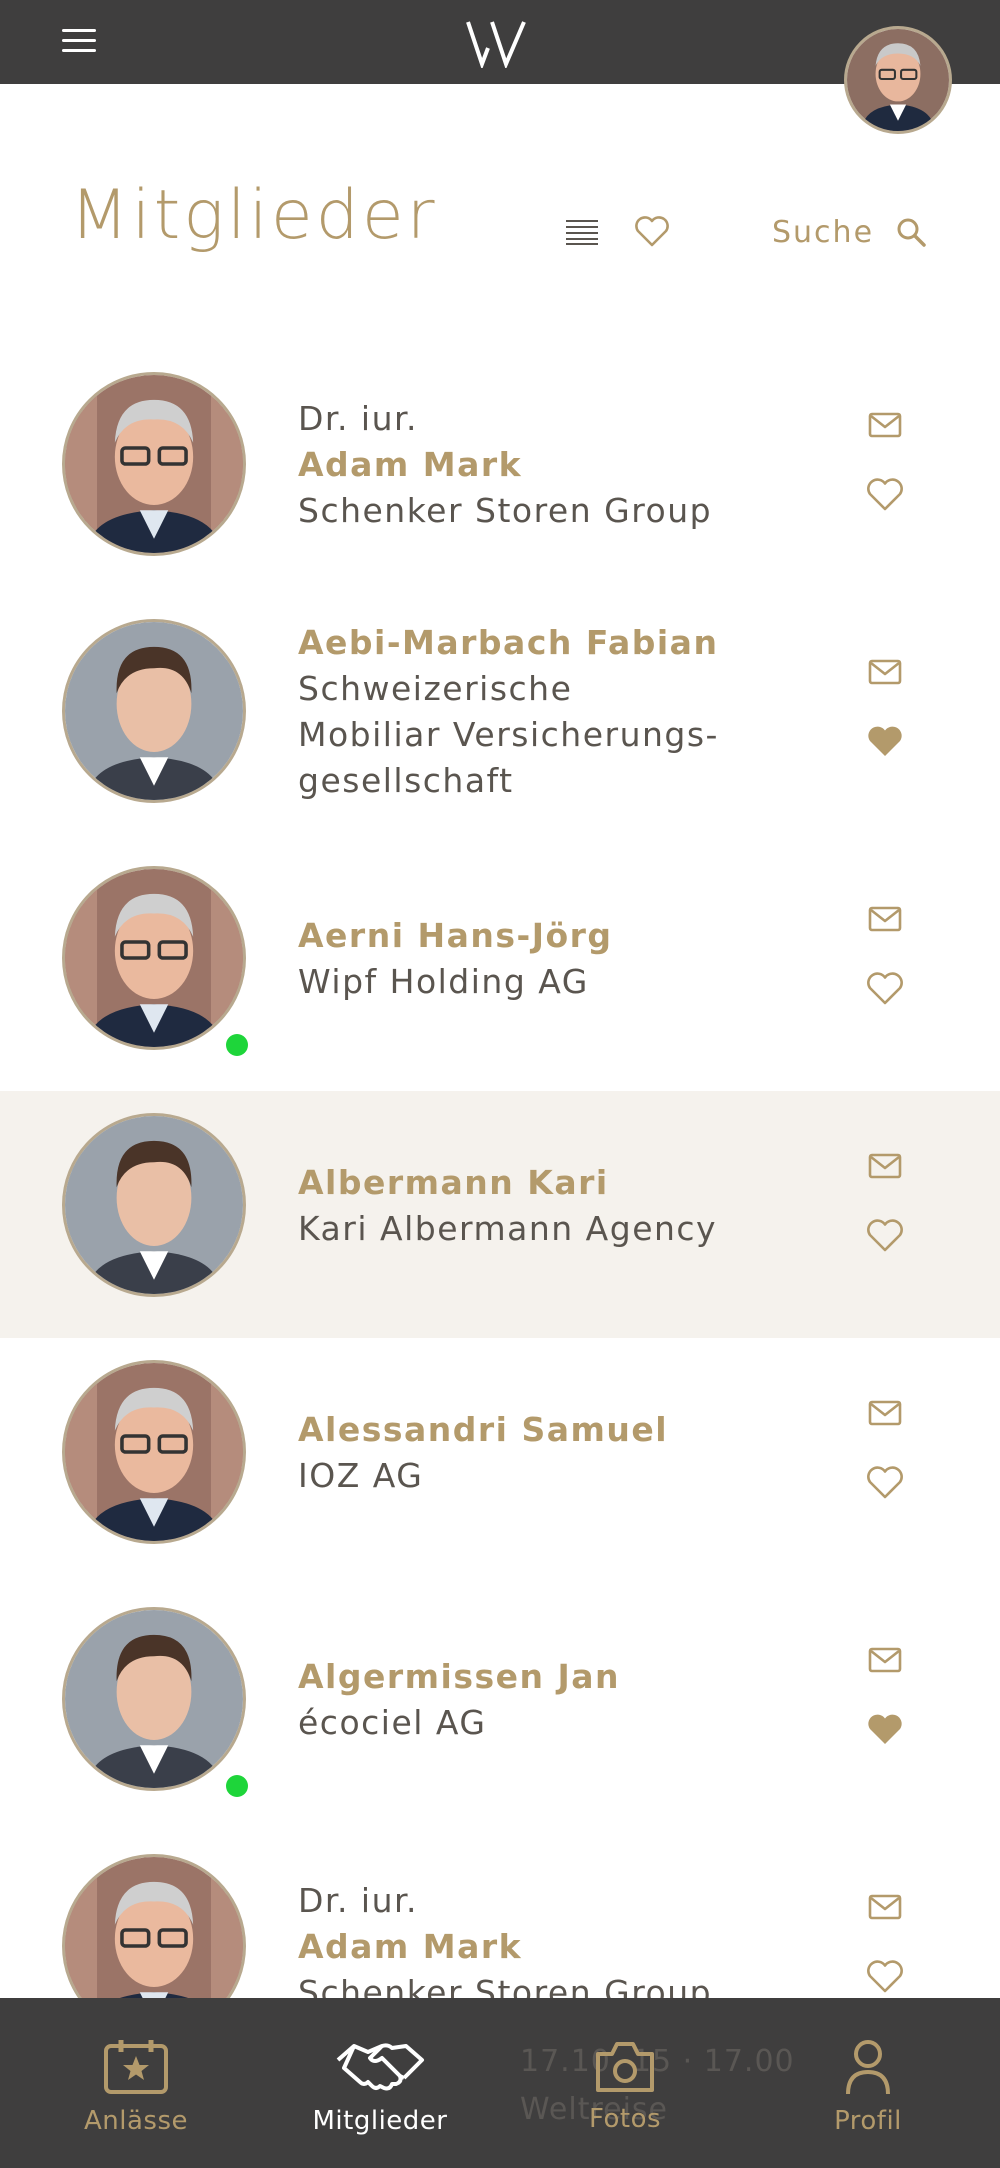 Image resolution: width=1000 pixels, height=2168 pixels. Describe the element at coordinates (868, 2067) in the screenshot. I see `person-icon` at that location.